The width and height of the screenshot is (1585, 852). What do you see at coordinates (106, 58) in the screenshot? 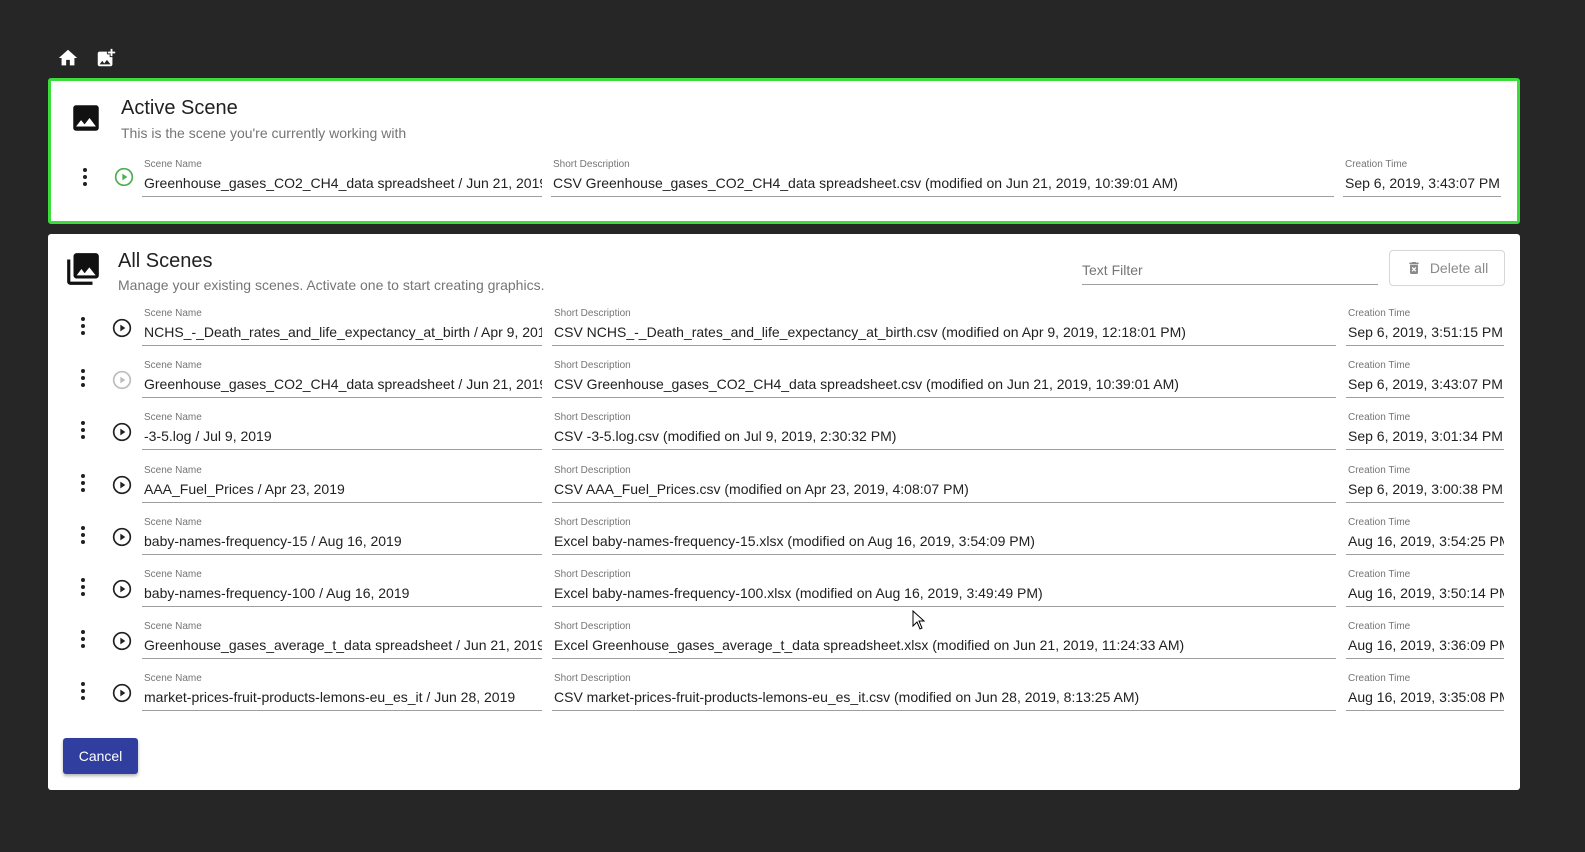
I see `add-scene-button` at bounding box center [106, 58].